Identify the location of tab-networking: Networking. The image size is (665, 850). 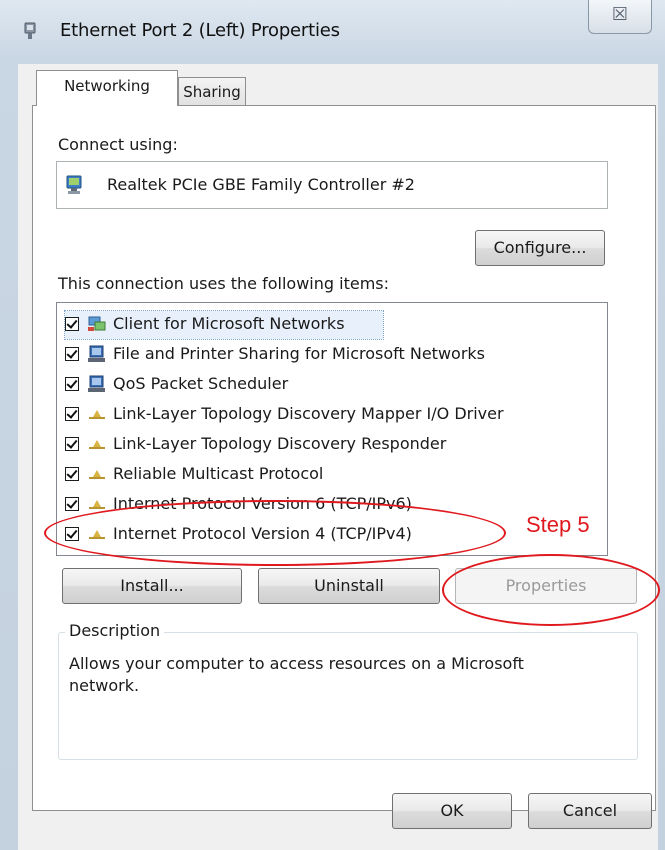
(107, 88).